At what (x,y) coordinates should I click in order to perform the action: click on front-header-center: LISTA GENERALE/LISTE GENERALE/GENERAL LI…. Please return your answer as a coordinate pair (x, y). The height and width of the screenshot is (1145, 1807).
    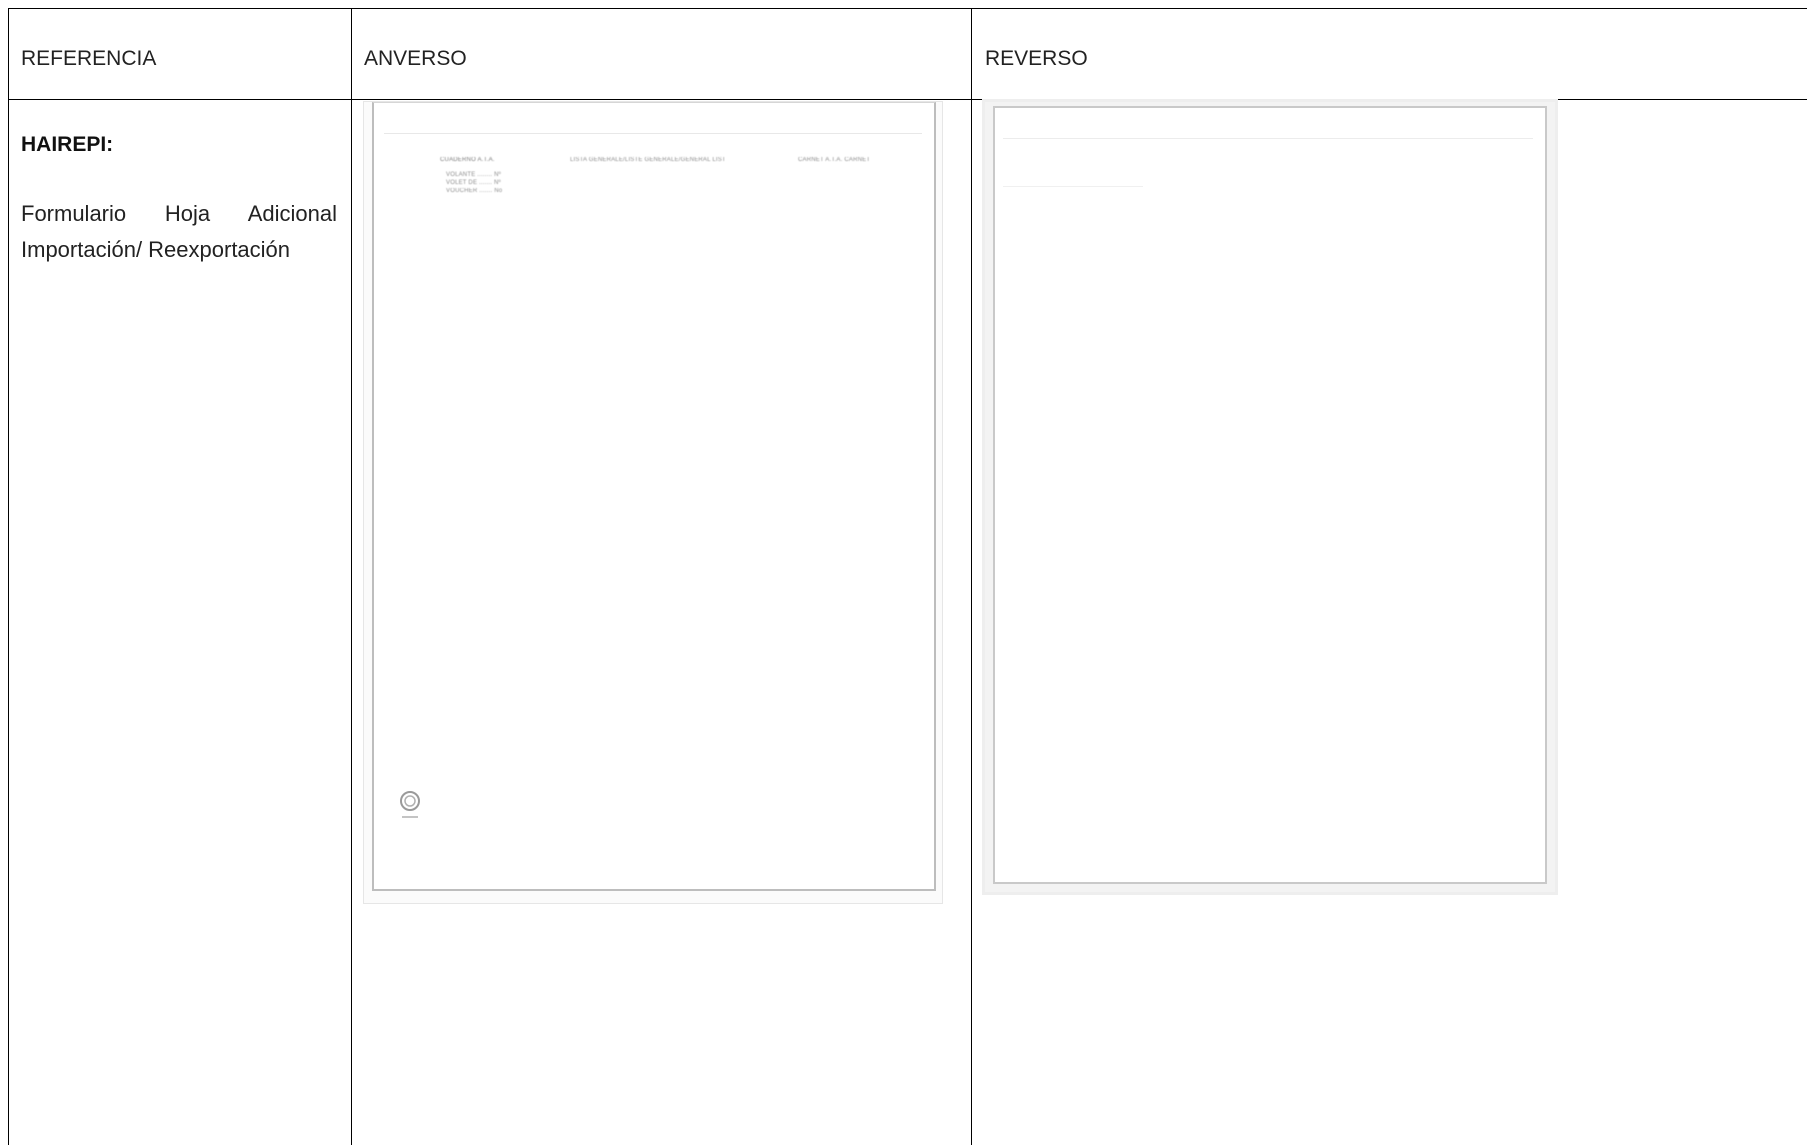
    Looking at the image, I should click on (648, 160).